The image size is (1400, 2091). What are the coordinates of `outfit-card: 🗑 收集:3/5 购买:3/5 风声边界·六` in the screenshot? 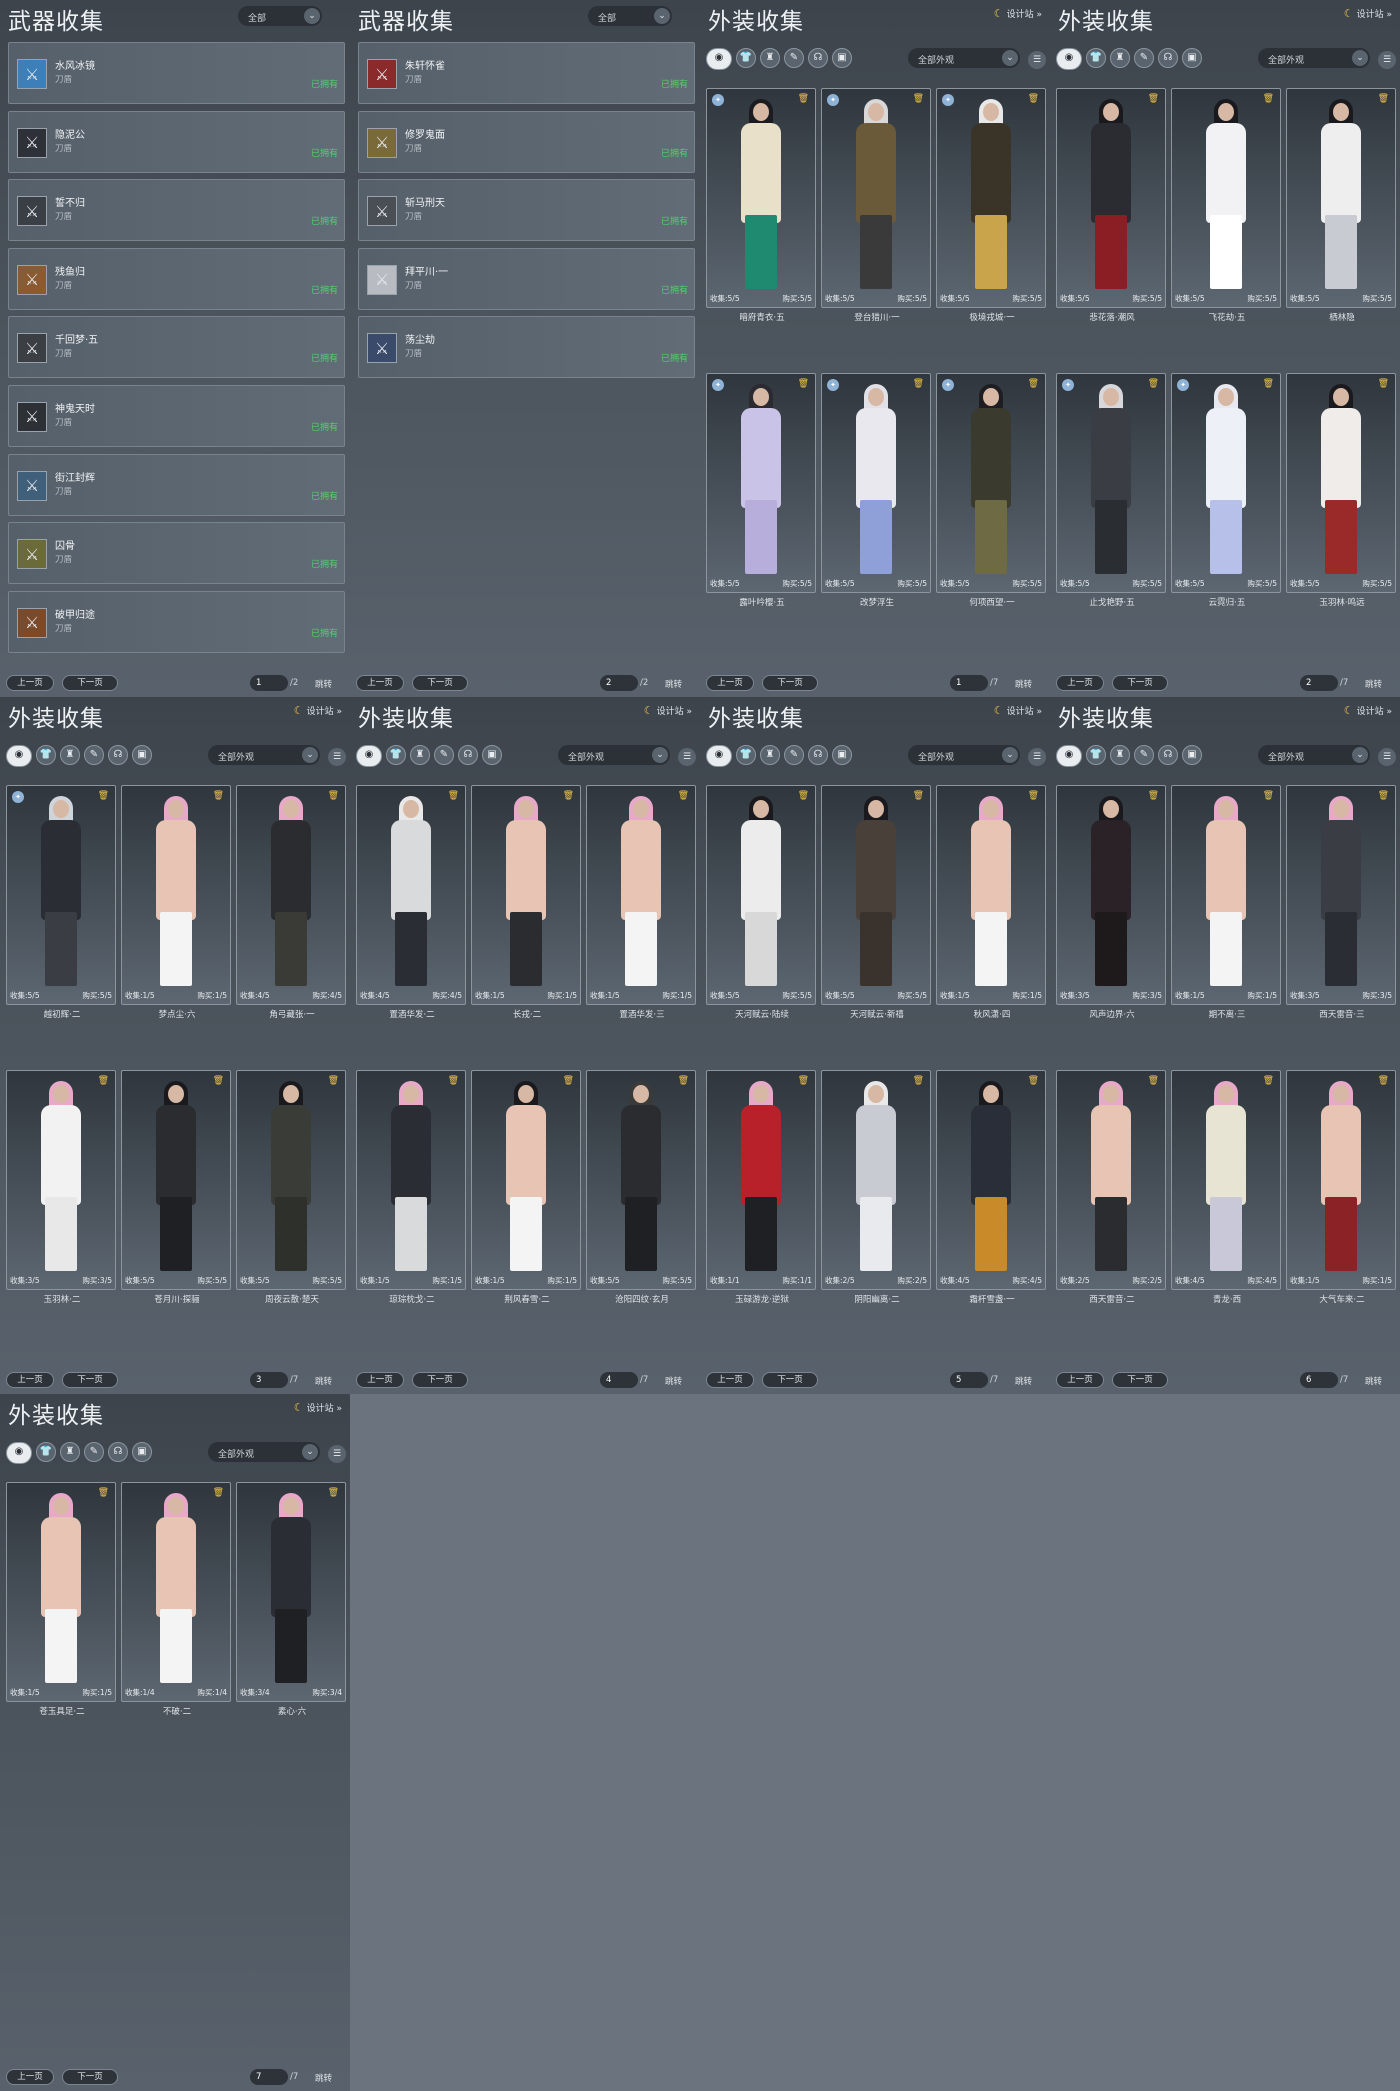 It's located at (1111, 902).